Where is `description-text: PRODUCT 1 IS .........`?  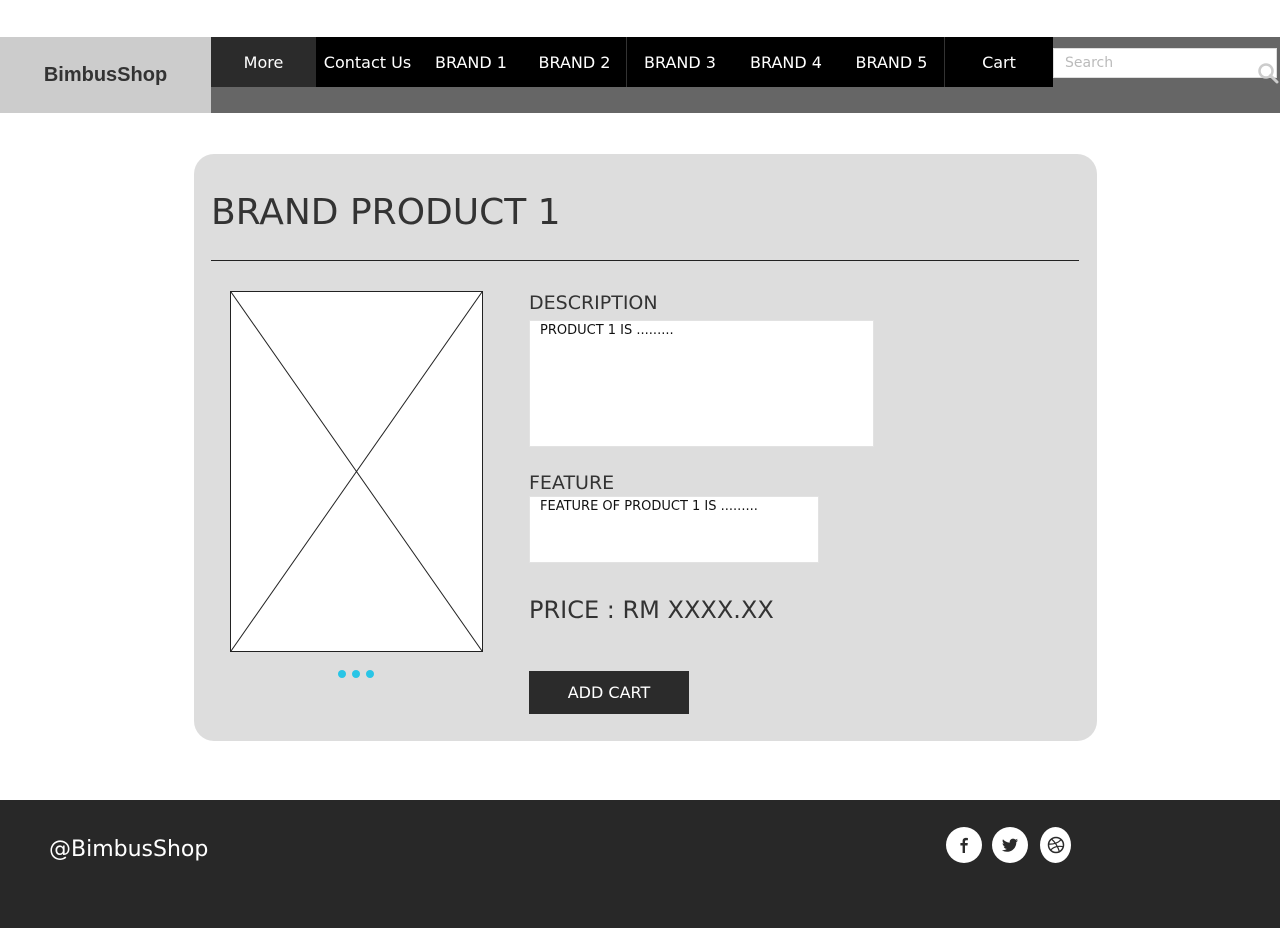
description-text: PRODUCT 1 IS ......... is located at coordinates (701, 383).